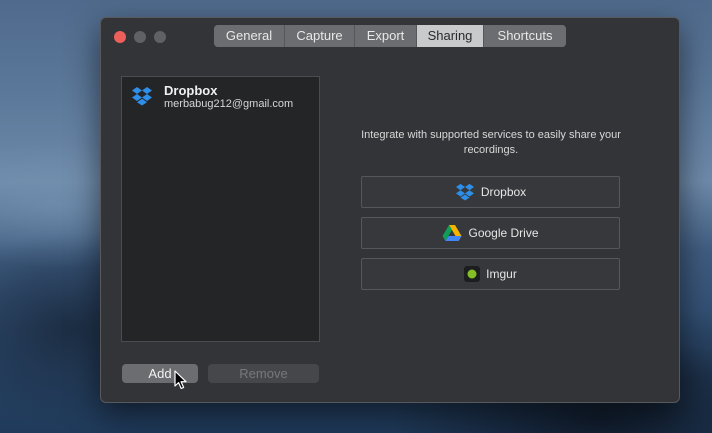 Image resolution: width=712 pixels, height=433 pixels. I want to click on account-service-name: Dropbox, so click(191, 90).